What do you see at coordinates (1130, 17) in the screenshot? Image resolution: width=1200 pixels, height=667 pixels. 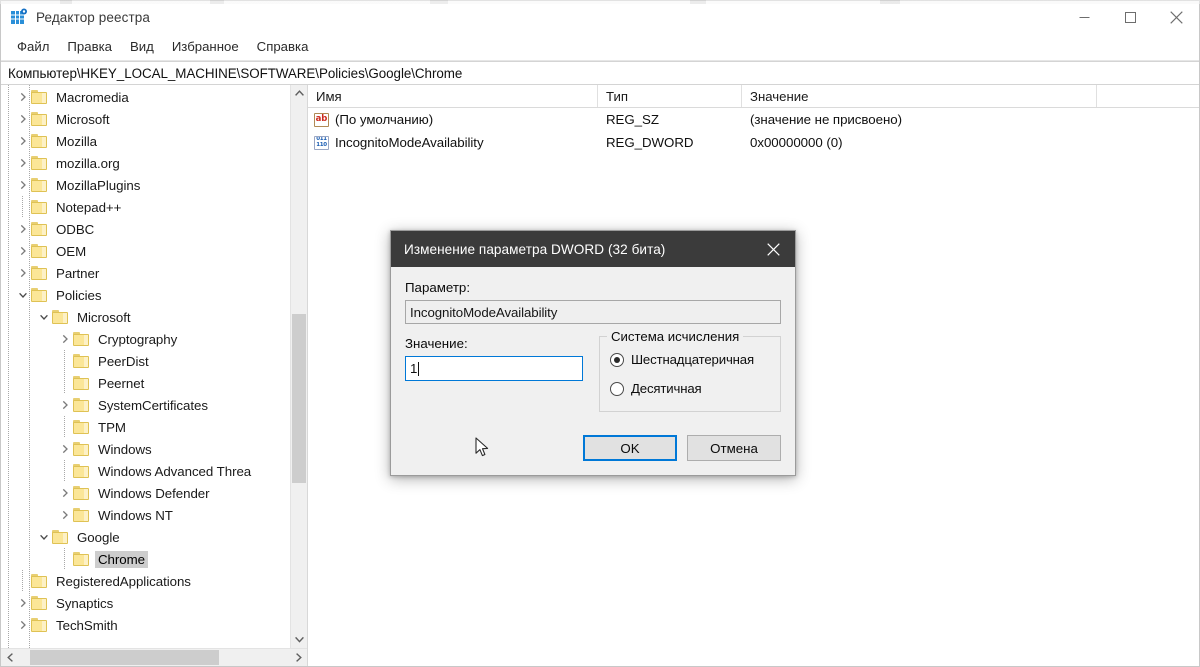 I see `maximize-button` at bounding box center [1130, 17].